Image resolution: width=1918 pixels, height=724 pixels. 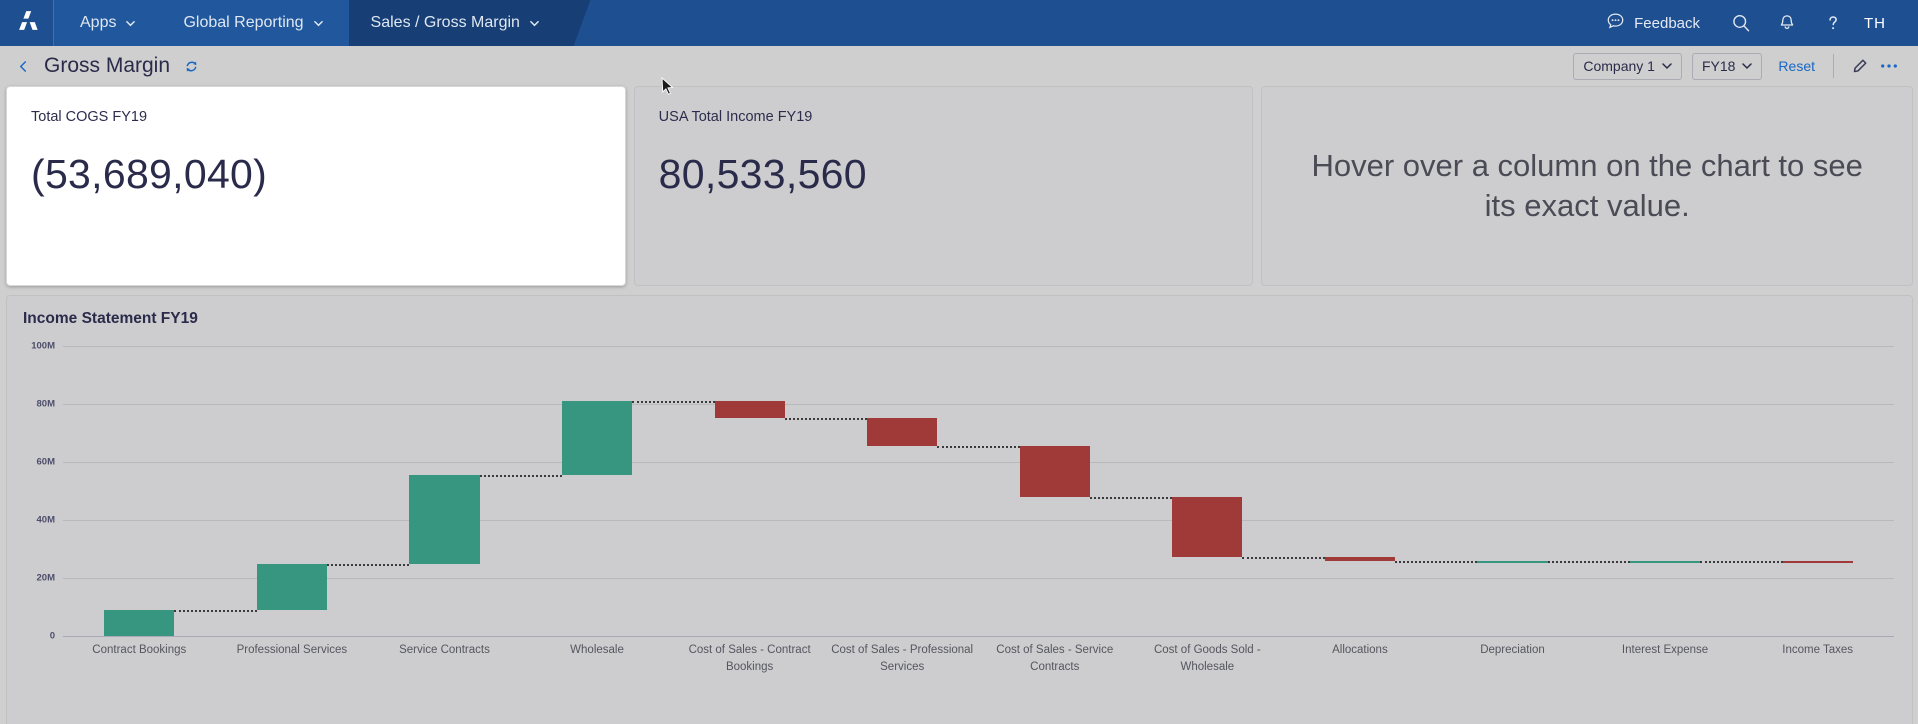 I want to click on kpi-card-usa-total-income: USA Total Income FY19 80,533,560, so click(x=943, y=186).